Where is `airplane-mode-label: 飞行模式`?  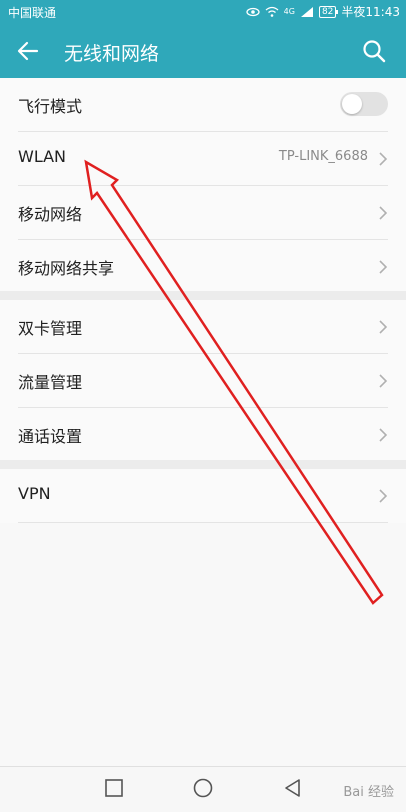
airplane-mode-label: 飞行模式 is located at coordinates (50, 106).